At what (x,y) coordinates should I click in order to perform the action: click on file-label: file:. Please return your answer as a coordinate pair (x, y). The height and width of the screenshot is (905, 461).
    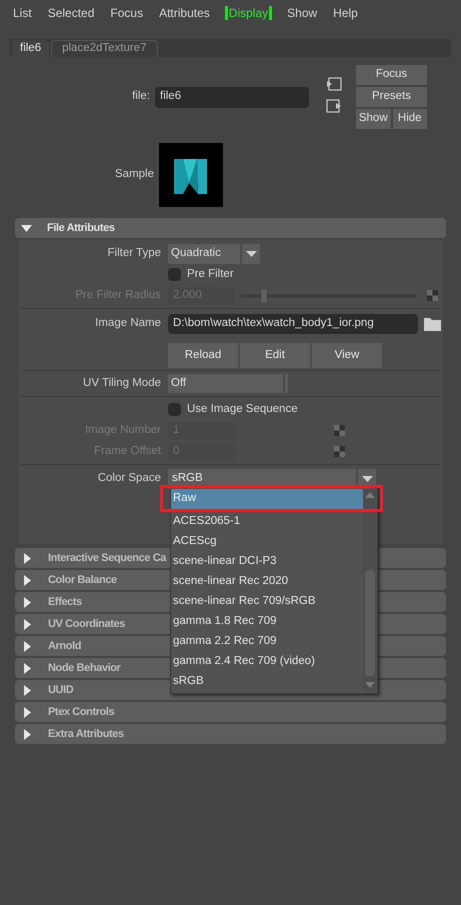
    Looking at the image, I should click on (141, 96).